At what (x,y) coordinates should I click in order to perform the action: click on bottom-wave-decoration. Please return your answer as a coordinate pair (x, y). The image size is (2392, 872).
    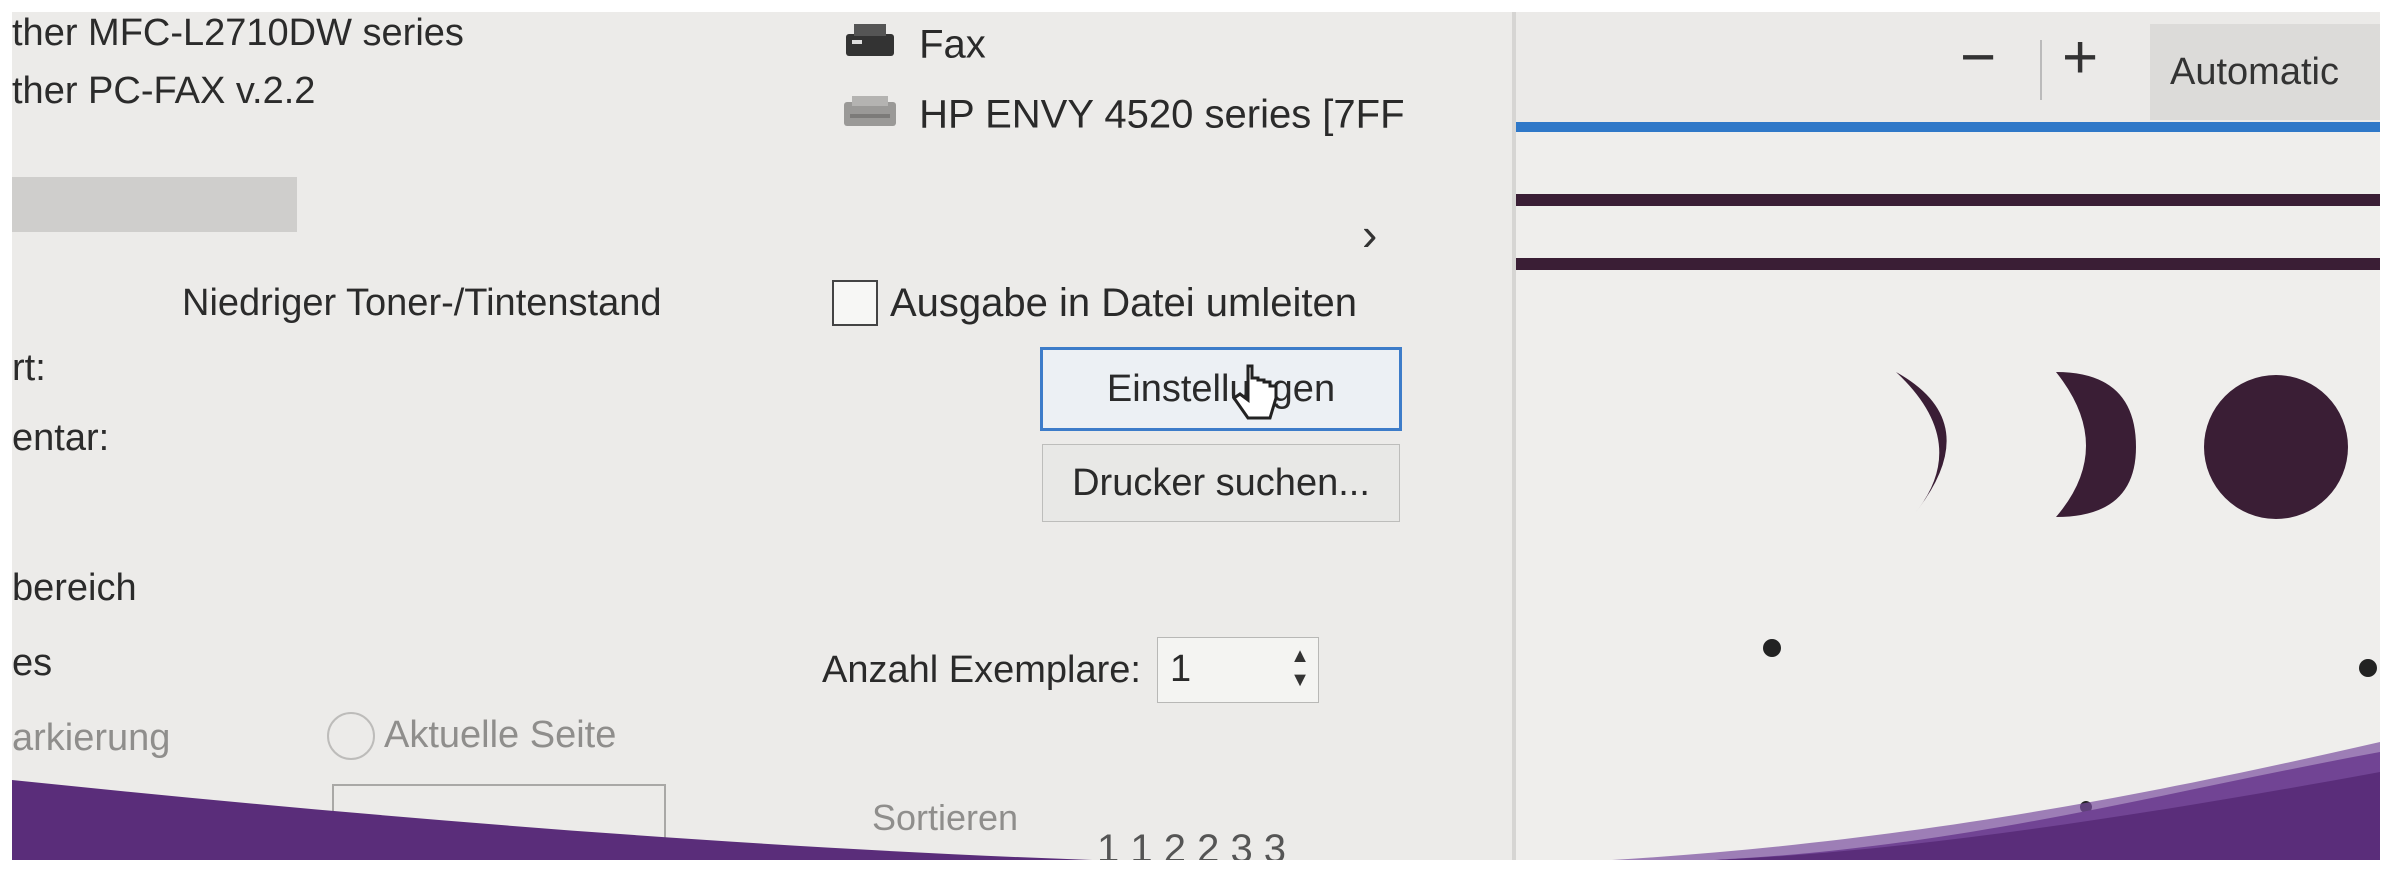
    Looking at the image, I should click on (1196, 801).